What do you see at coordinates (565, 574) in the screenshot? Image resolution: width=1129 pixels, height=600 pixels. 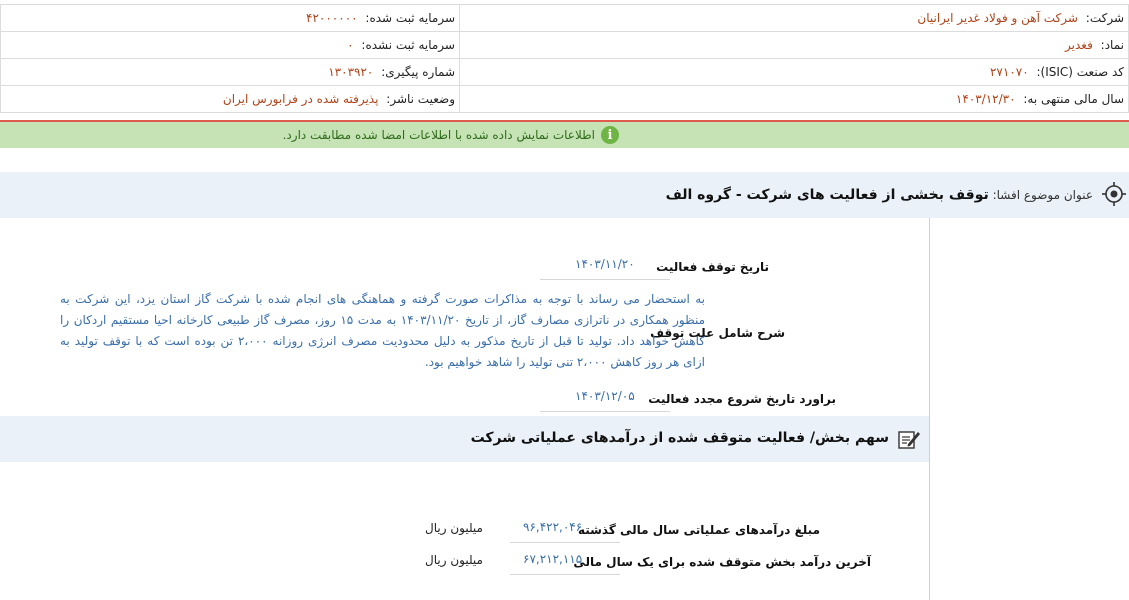 I see `last-revenue-underline` at bounding box center [565, 574].